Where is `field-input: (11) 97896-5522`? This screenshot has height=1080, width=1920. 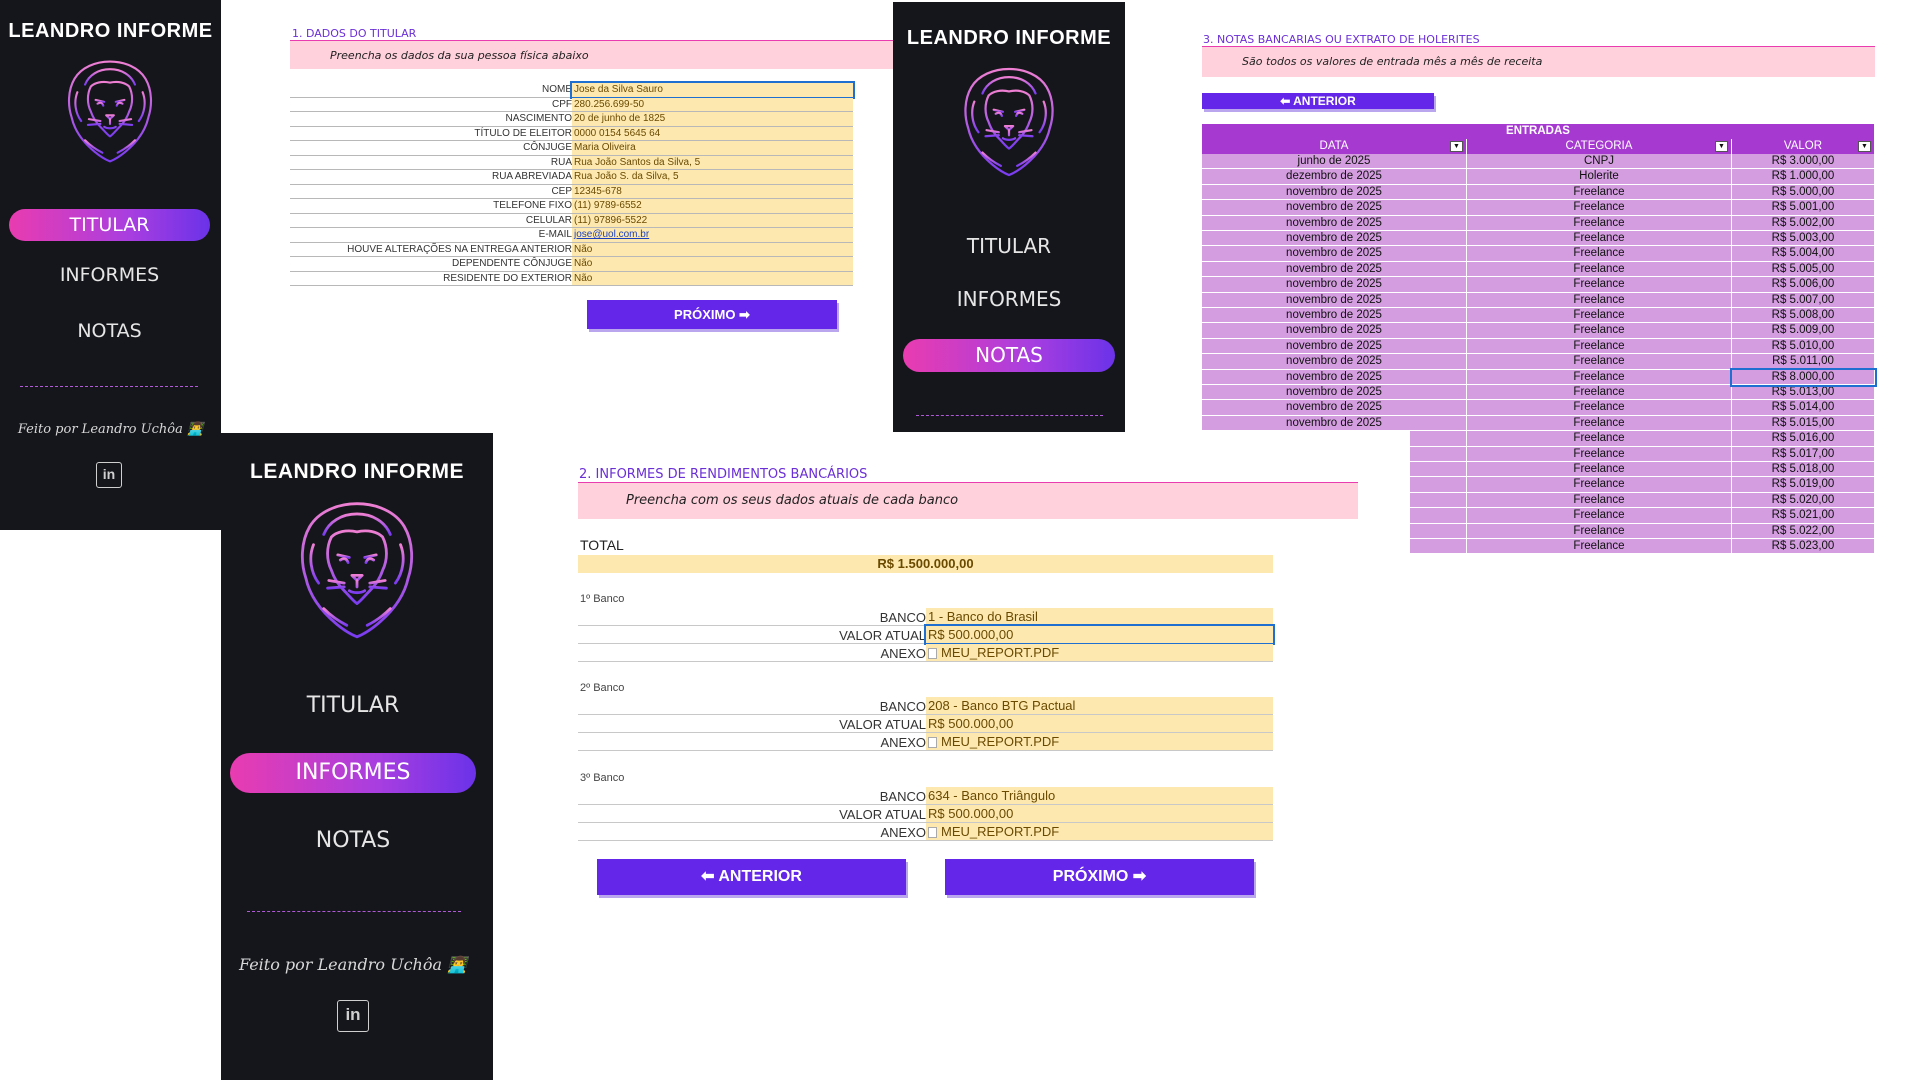 field-input: (11) 97896-5522 is located at coordinates (712, 220).